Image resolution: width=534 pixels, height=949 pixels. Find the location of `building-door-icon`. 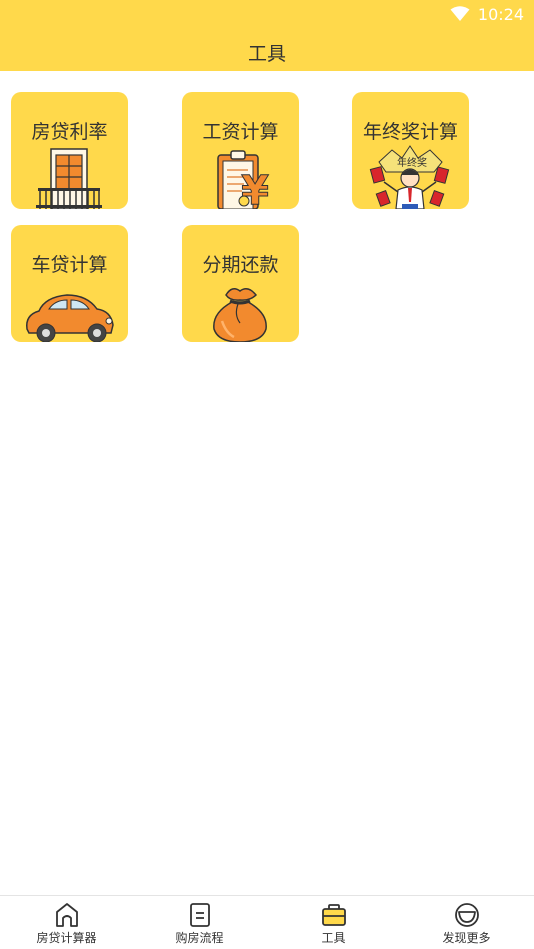

building-door-icon is located at coordinates (69, 178).